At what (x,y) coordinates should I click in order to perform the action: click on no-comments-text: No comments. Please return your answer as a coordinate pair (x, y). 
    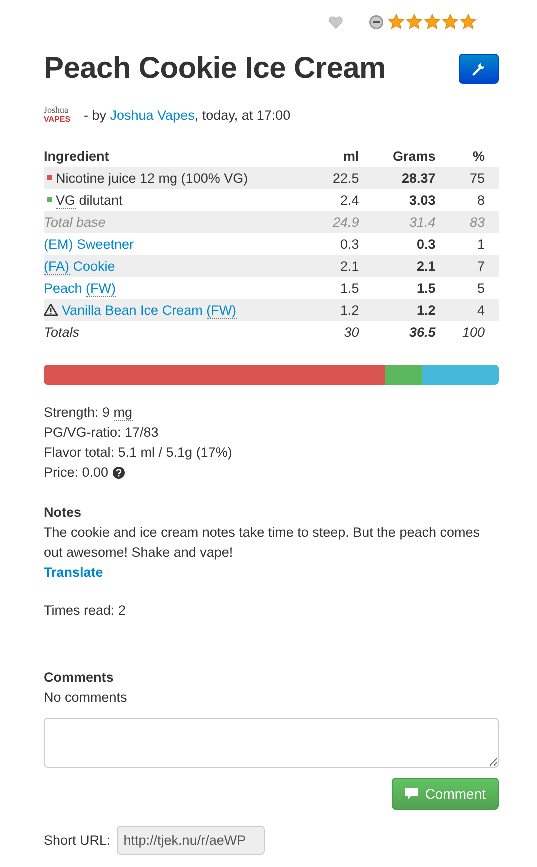
    Looking at the image, I should click on (86, 698).